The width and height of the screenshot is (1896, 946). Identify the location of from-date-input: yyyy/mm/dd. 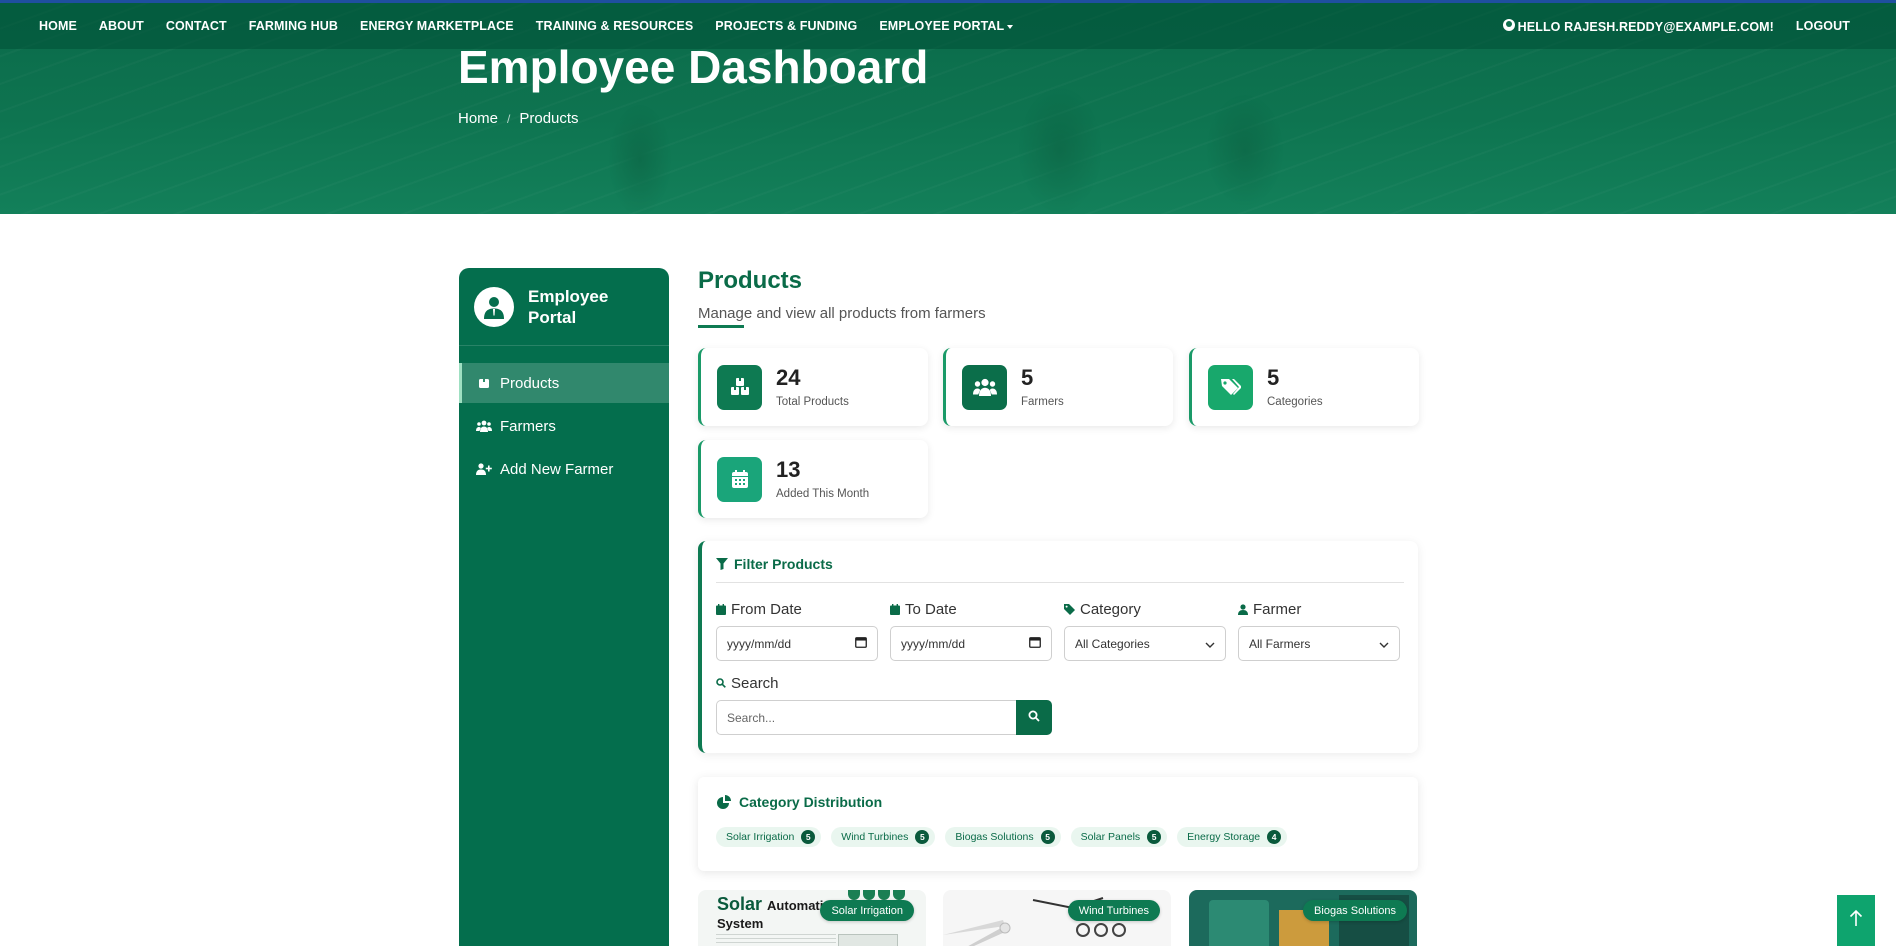
(797, 643).